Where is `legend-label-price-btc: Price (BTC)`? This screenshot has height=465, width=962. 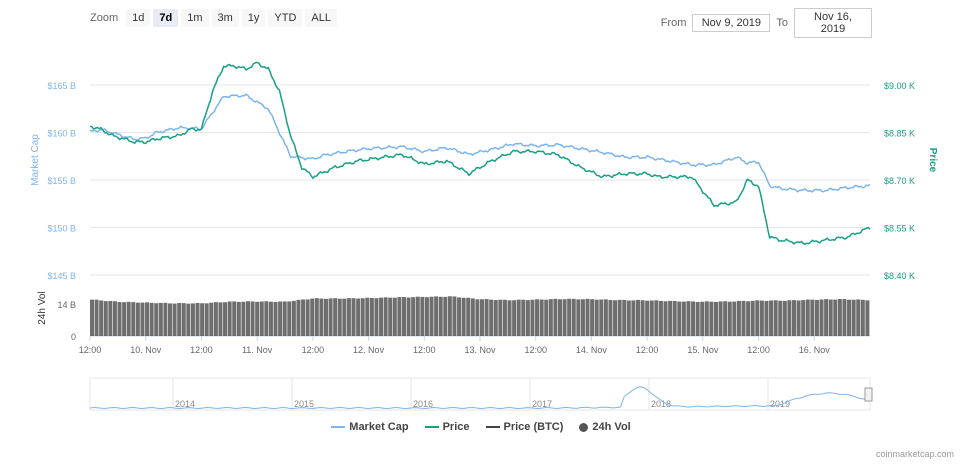 legend-label-price-btc: Price (BTC) is located at coordinates (533, 427).